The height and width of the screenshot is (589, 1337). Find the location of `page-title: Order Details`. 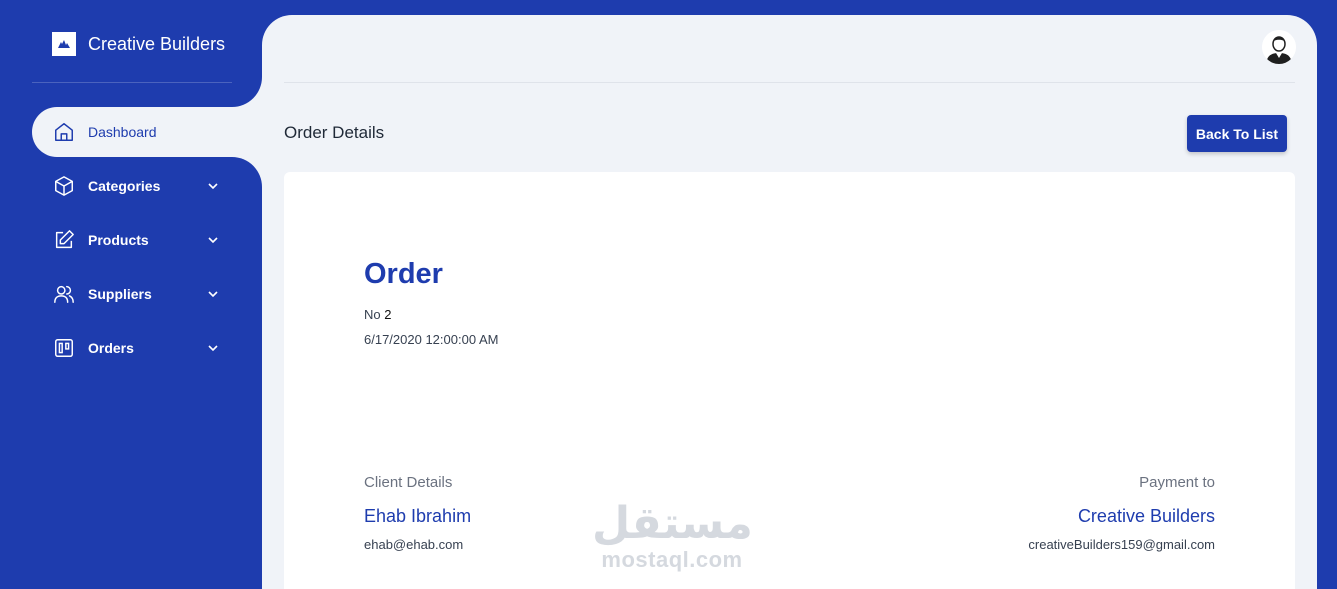

page-title: Order Details is located at coordinates (334, 132).